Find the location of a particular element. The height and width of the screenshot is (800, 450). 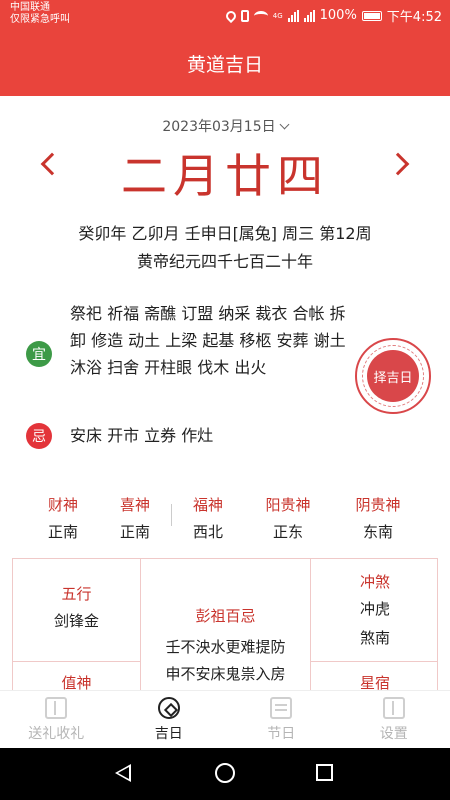

network-type: 4G is located at coordinates (277, 15).